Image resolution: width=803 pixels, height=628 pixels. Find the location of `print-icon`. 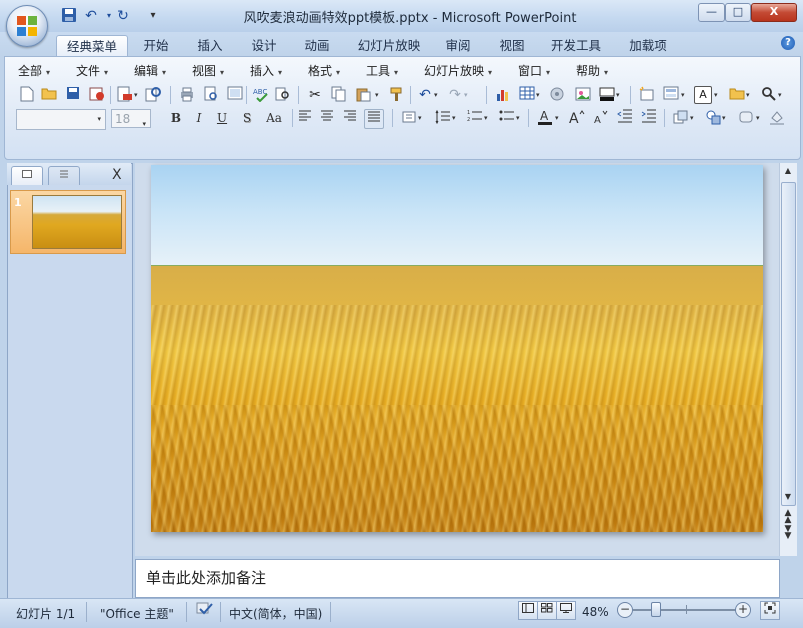

print-icon is located at coordinates (187, 95).